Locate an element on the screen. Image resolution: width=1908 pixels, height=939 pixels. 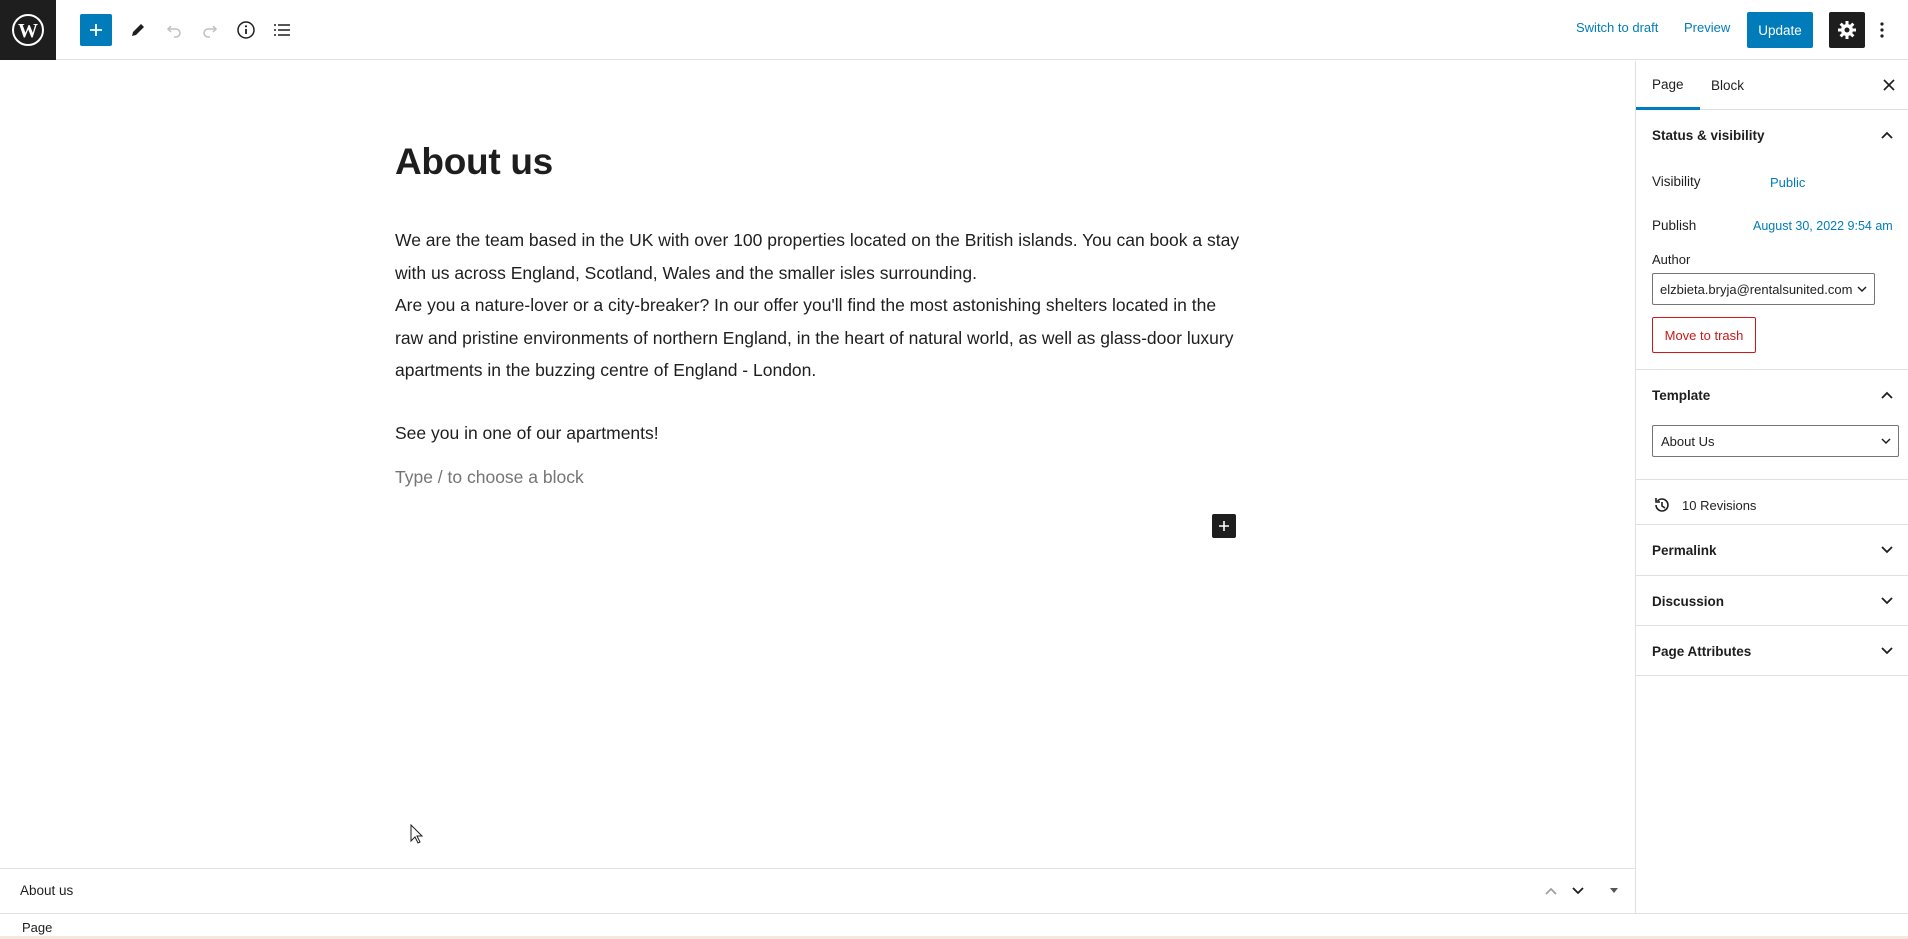
vertical-ellipsis-icon is located at coordinates (1882, 30).